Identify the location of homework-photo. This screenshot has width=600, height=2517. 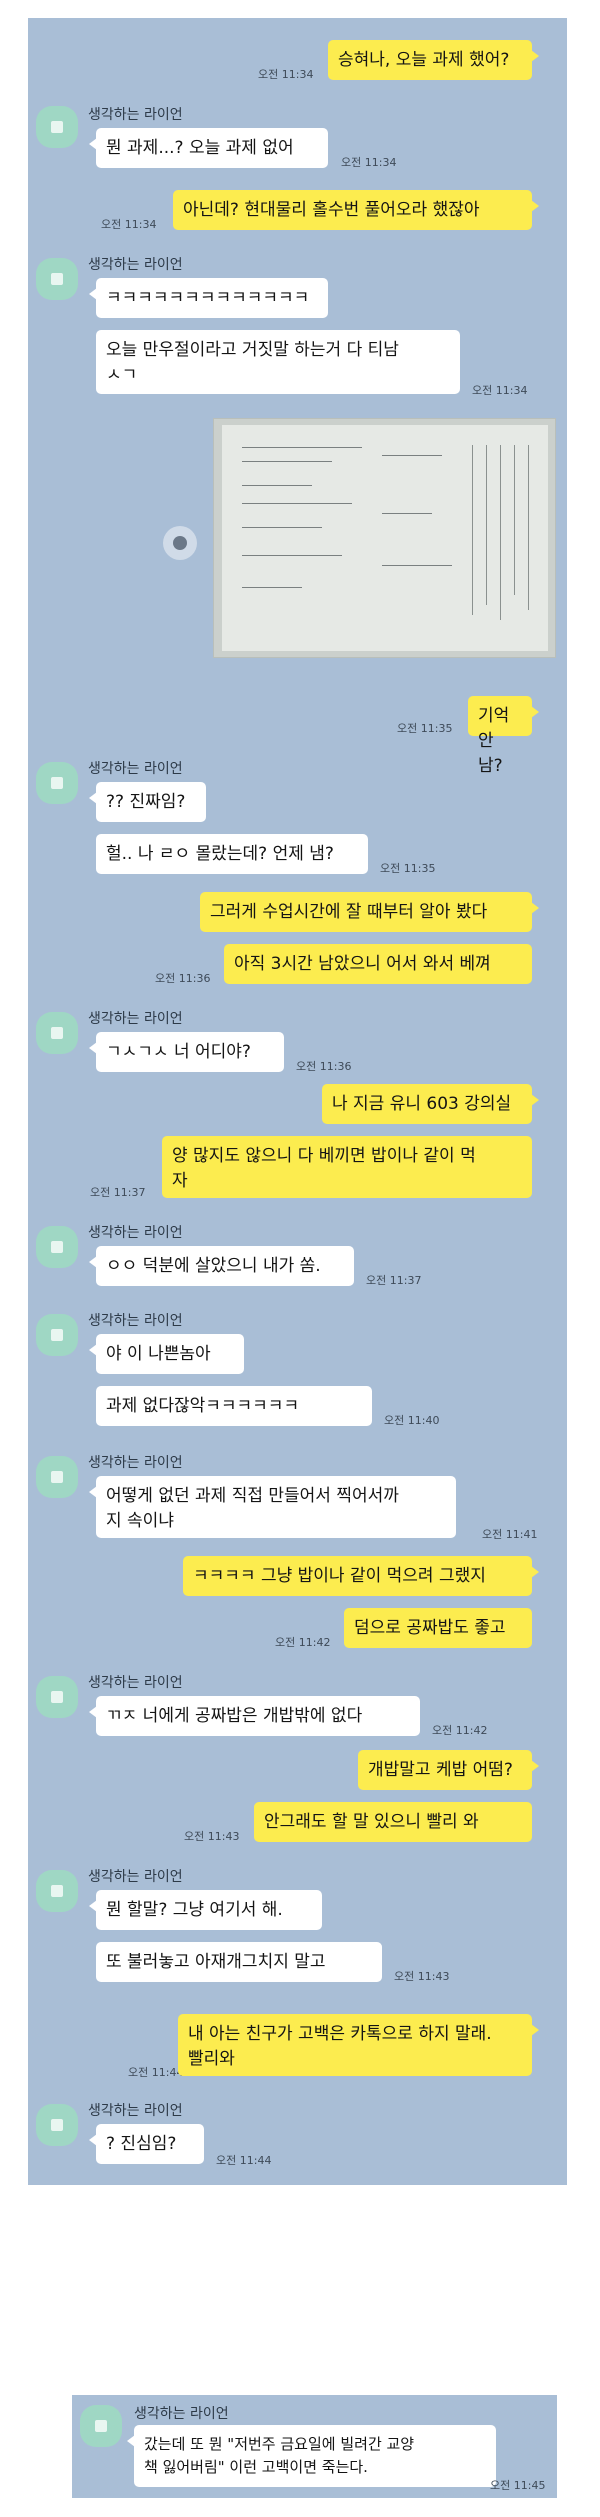
(384, 538).